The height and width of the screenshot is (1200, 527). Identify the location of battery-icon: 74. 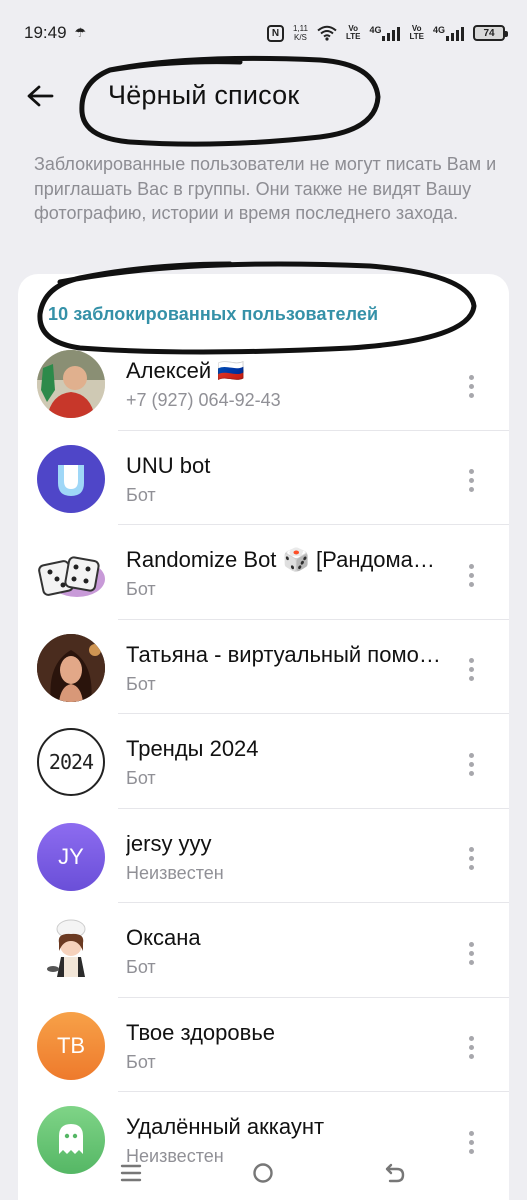
(490, 33).